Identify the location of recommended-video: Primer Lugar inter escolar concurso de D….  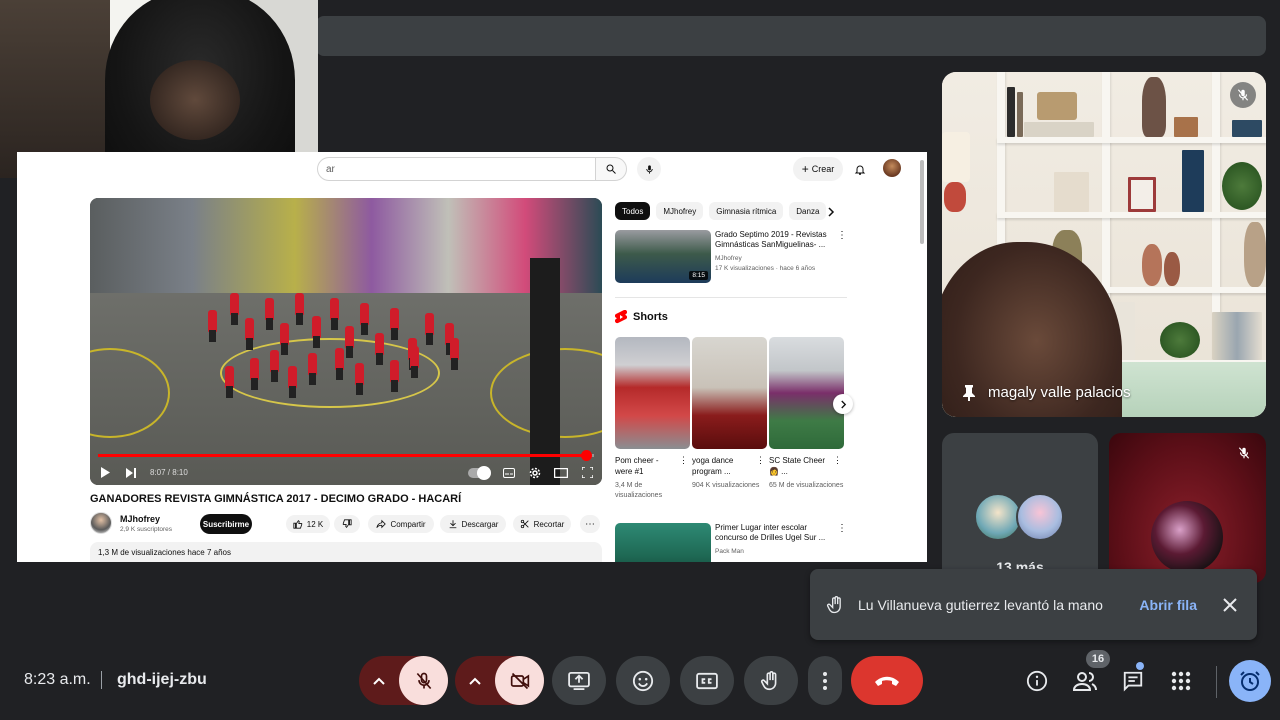
(742, 542).